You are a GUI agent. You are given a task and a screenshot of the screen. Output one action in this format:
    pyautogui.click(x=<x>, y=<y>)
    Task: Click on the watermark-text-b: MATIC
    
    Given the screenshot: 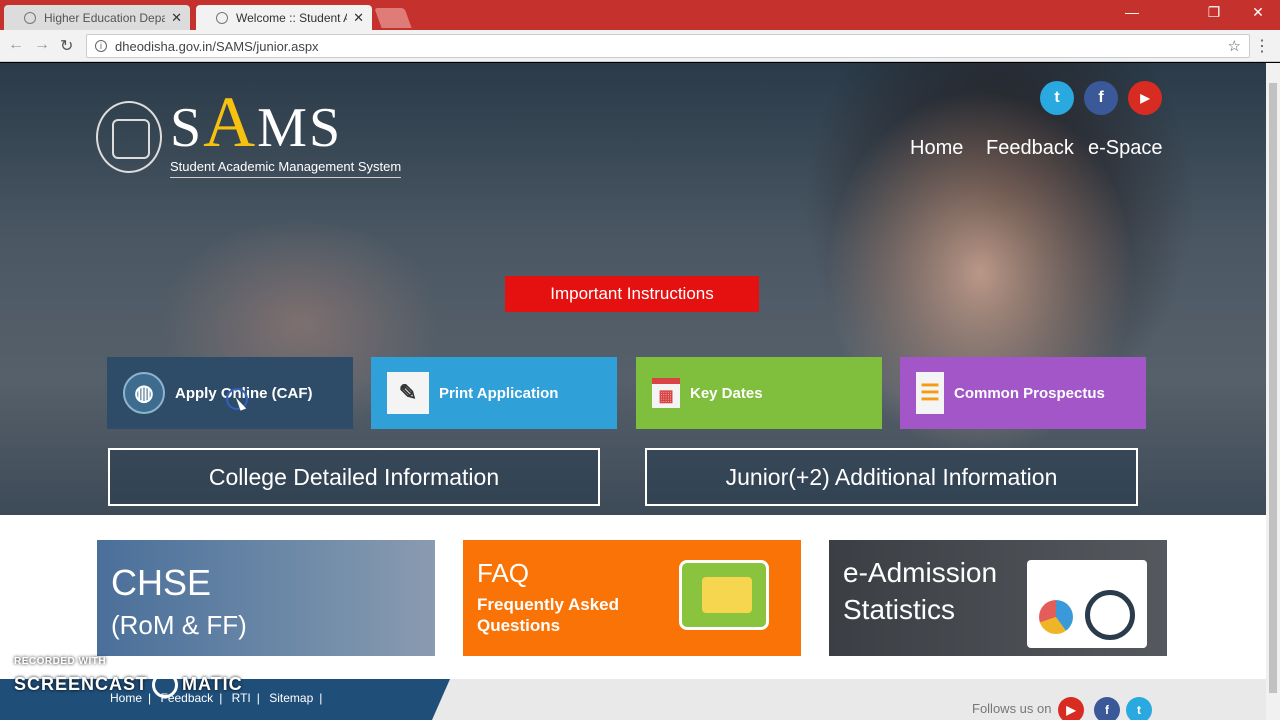 What is the action you would take?
    pyautogui.click(x=212, y=683)
    